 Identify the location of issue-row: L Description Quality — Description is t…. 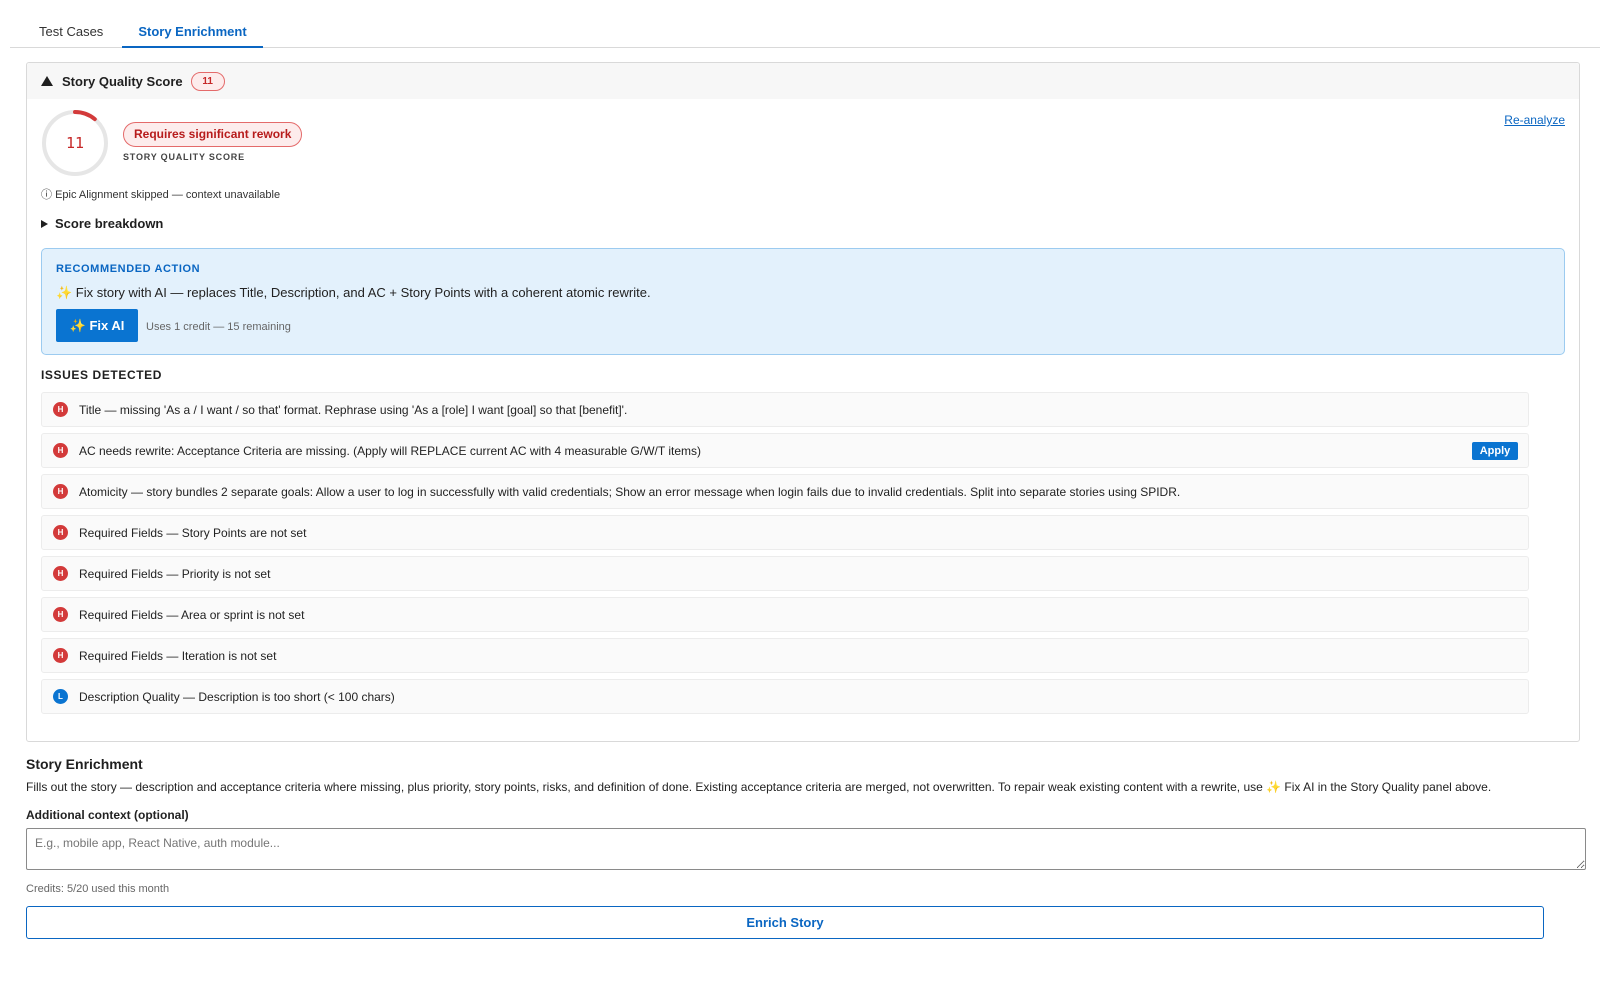
(785, 696).